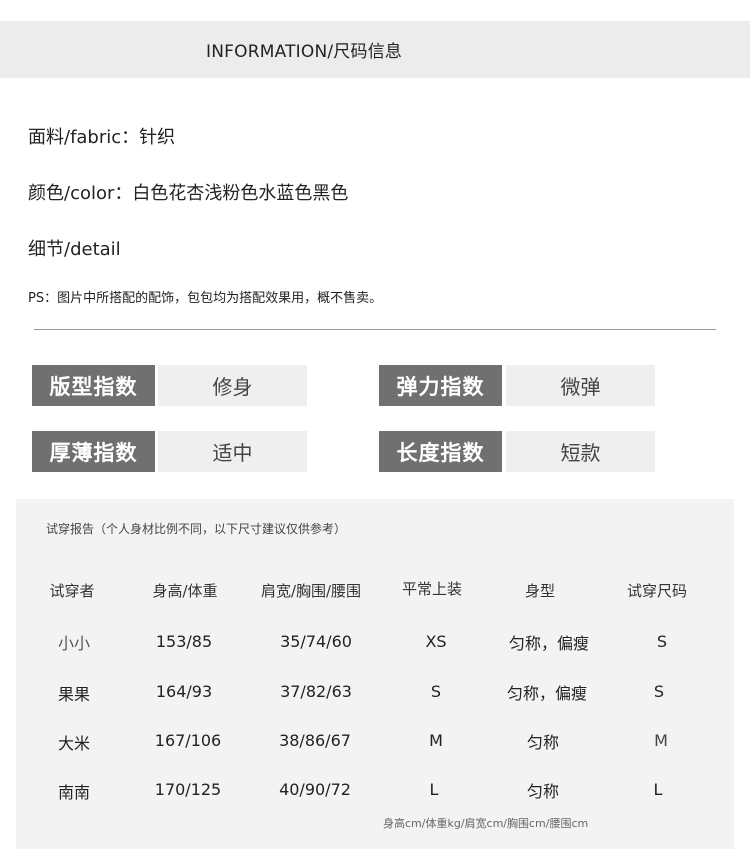  Describe the element at coordinates (540, 591) in the screenshot. I see `column-header: 身型` at that location.